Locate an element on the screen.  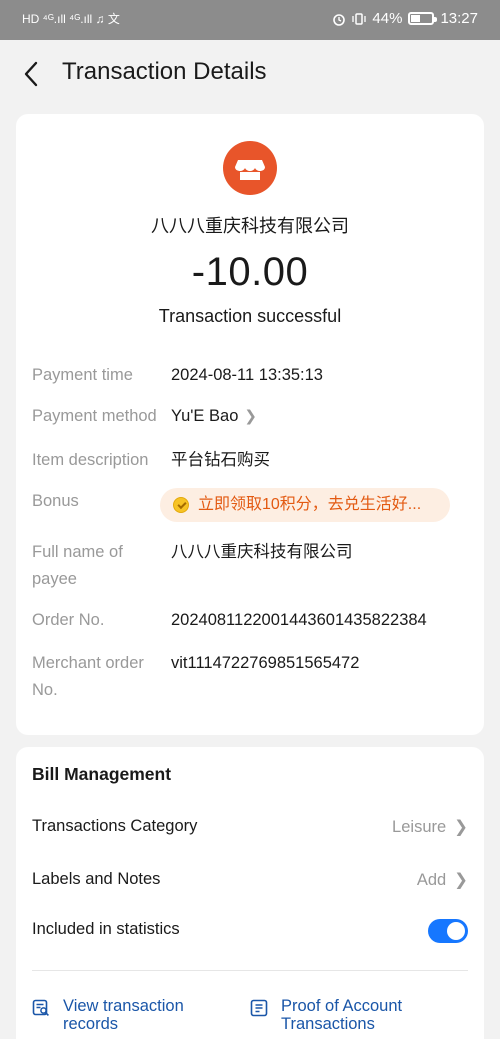
status-icons-right: 44% 13:27 is located at coordinates (405, 18).